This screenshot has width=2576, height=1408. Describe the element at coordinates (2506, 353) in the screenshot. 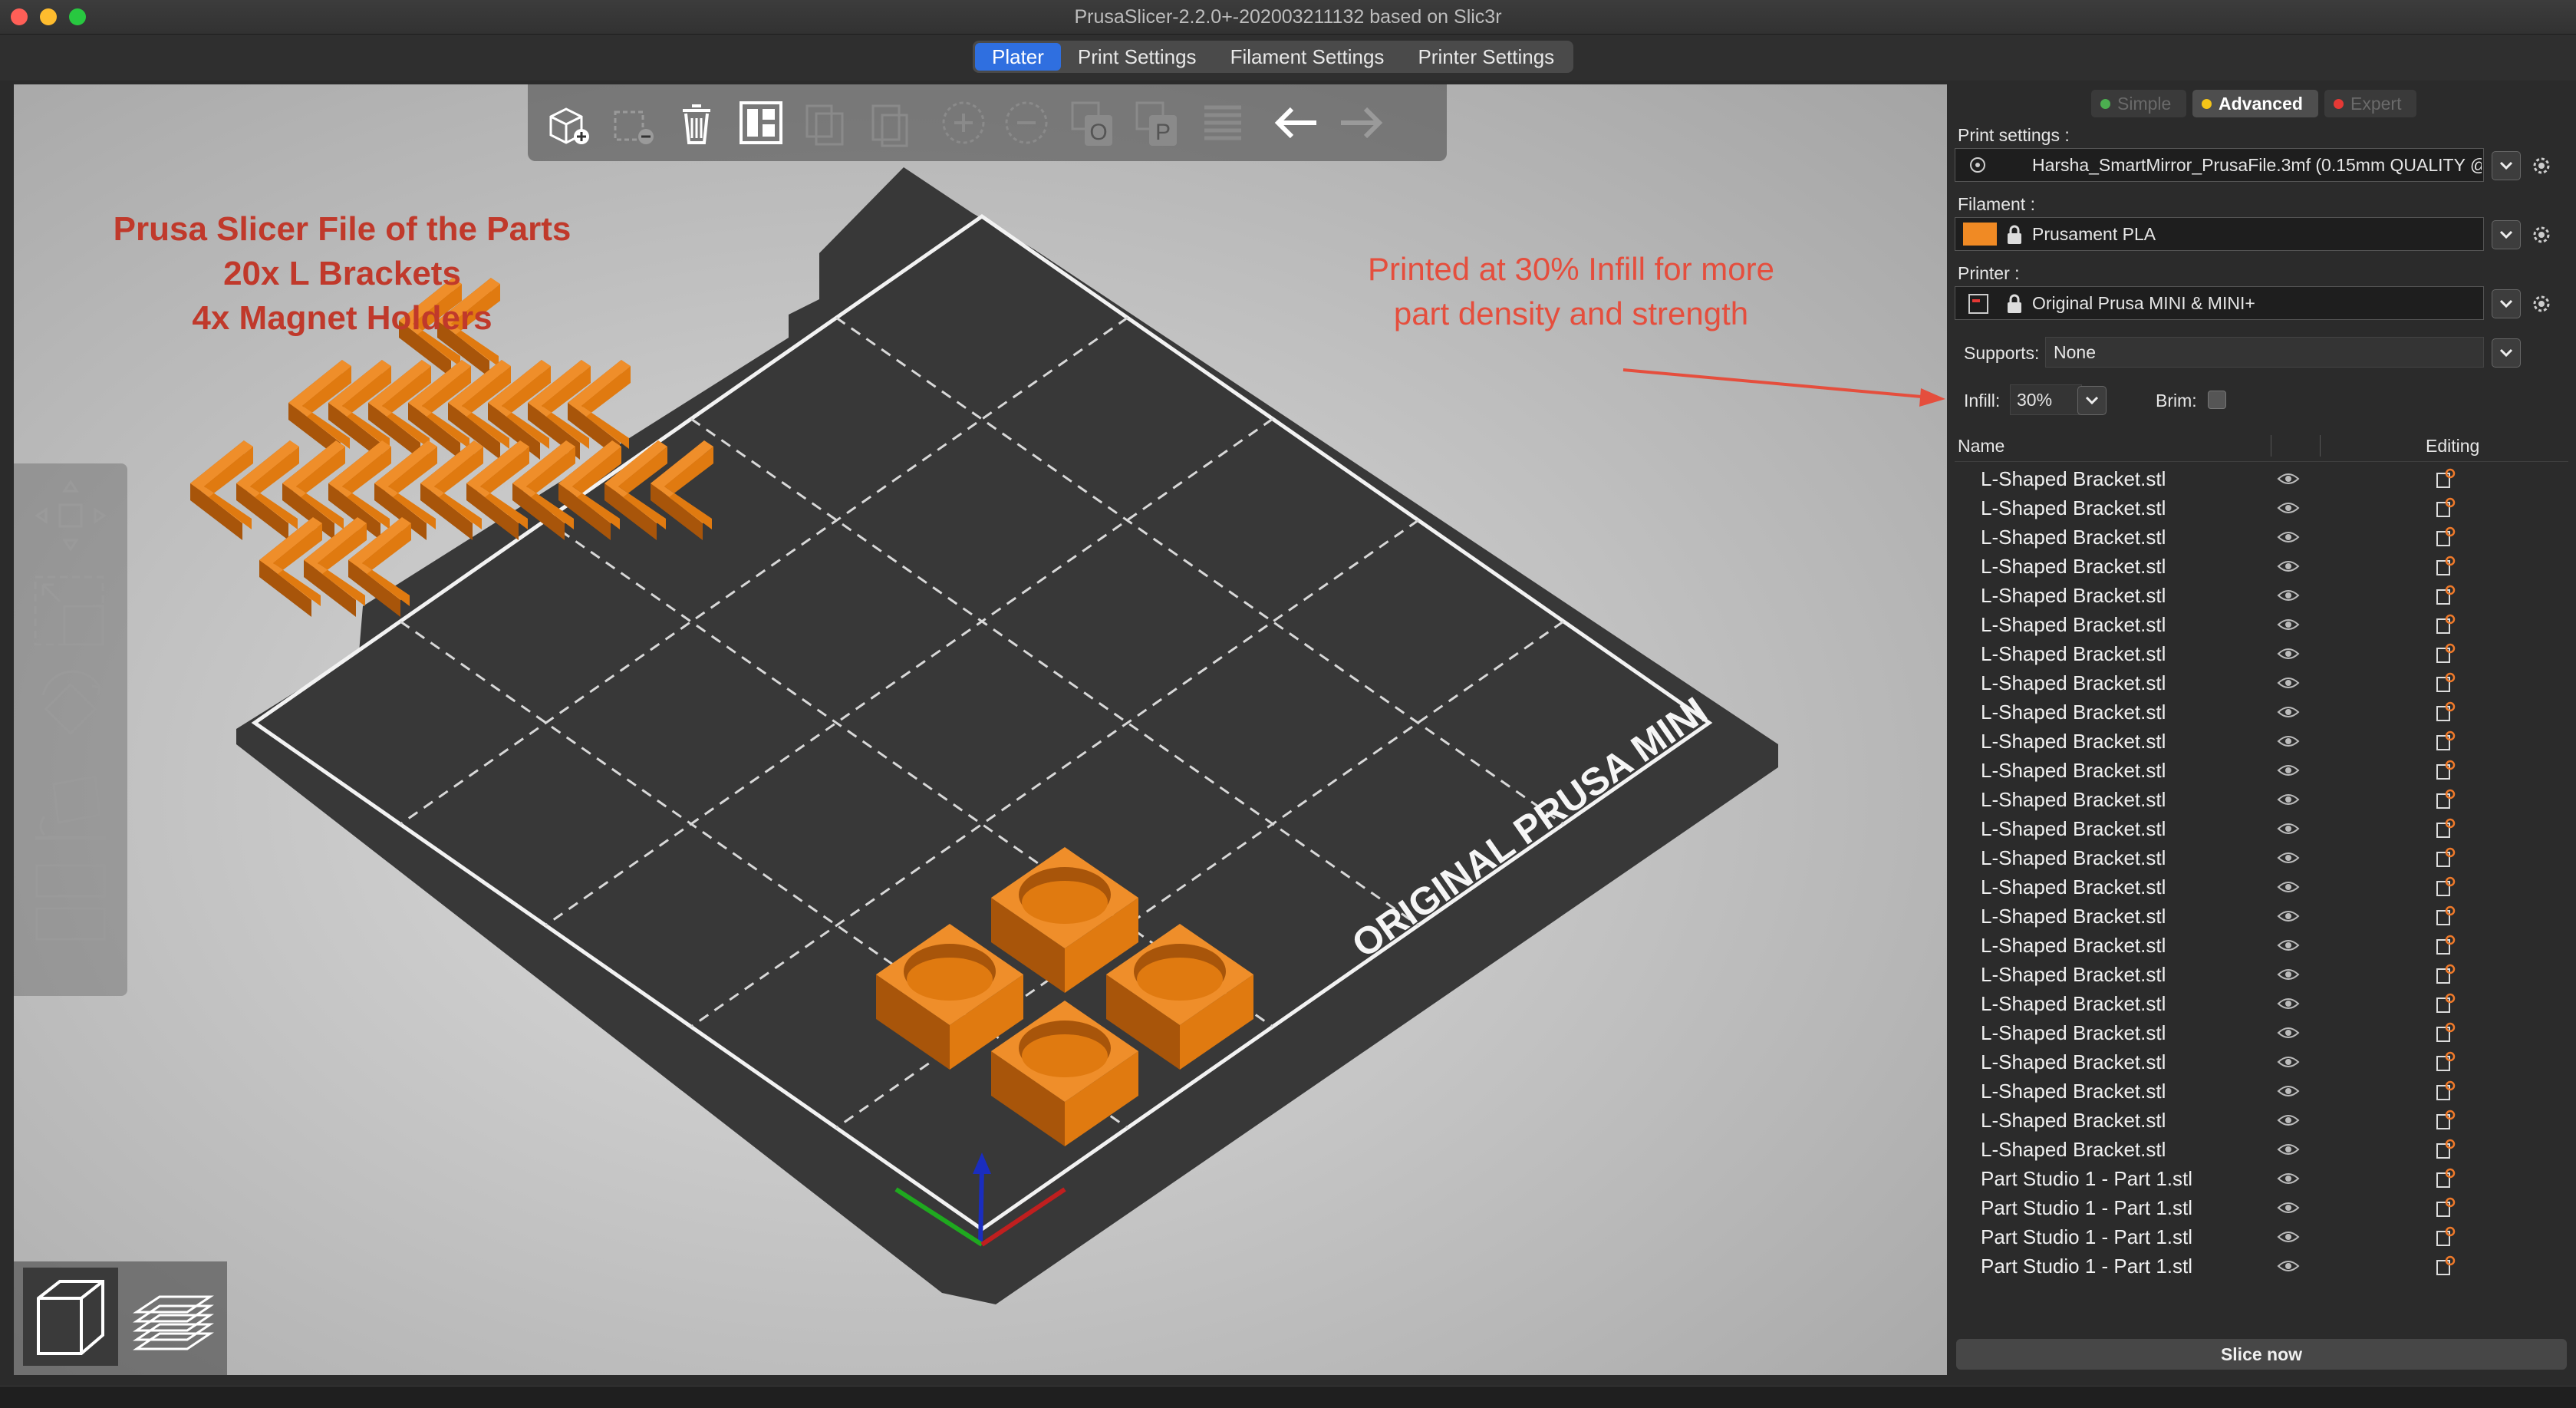

I see `supports-dropdown` at that location.